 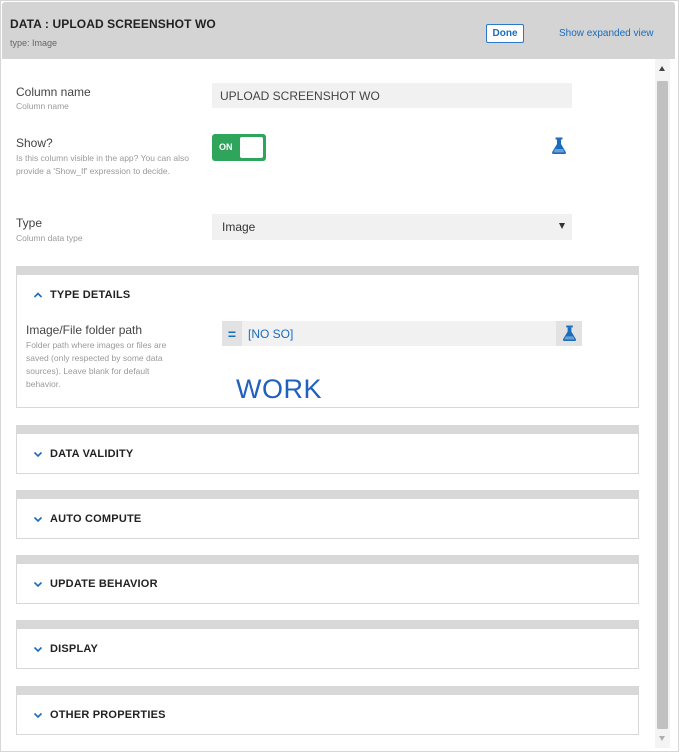 What do you see at coordinates (327, 584) in the screenshot?
I see `section-update-behavior-header: UPDATE BEHAVIOR` at bounding box center [327, 584].